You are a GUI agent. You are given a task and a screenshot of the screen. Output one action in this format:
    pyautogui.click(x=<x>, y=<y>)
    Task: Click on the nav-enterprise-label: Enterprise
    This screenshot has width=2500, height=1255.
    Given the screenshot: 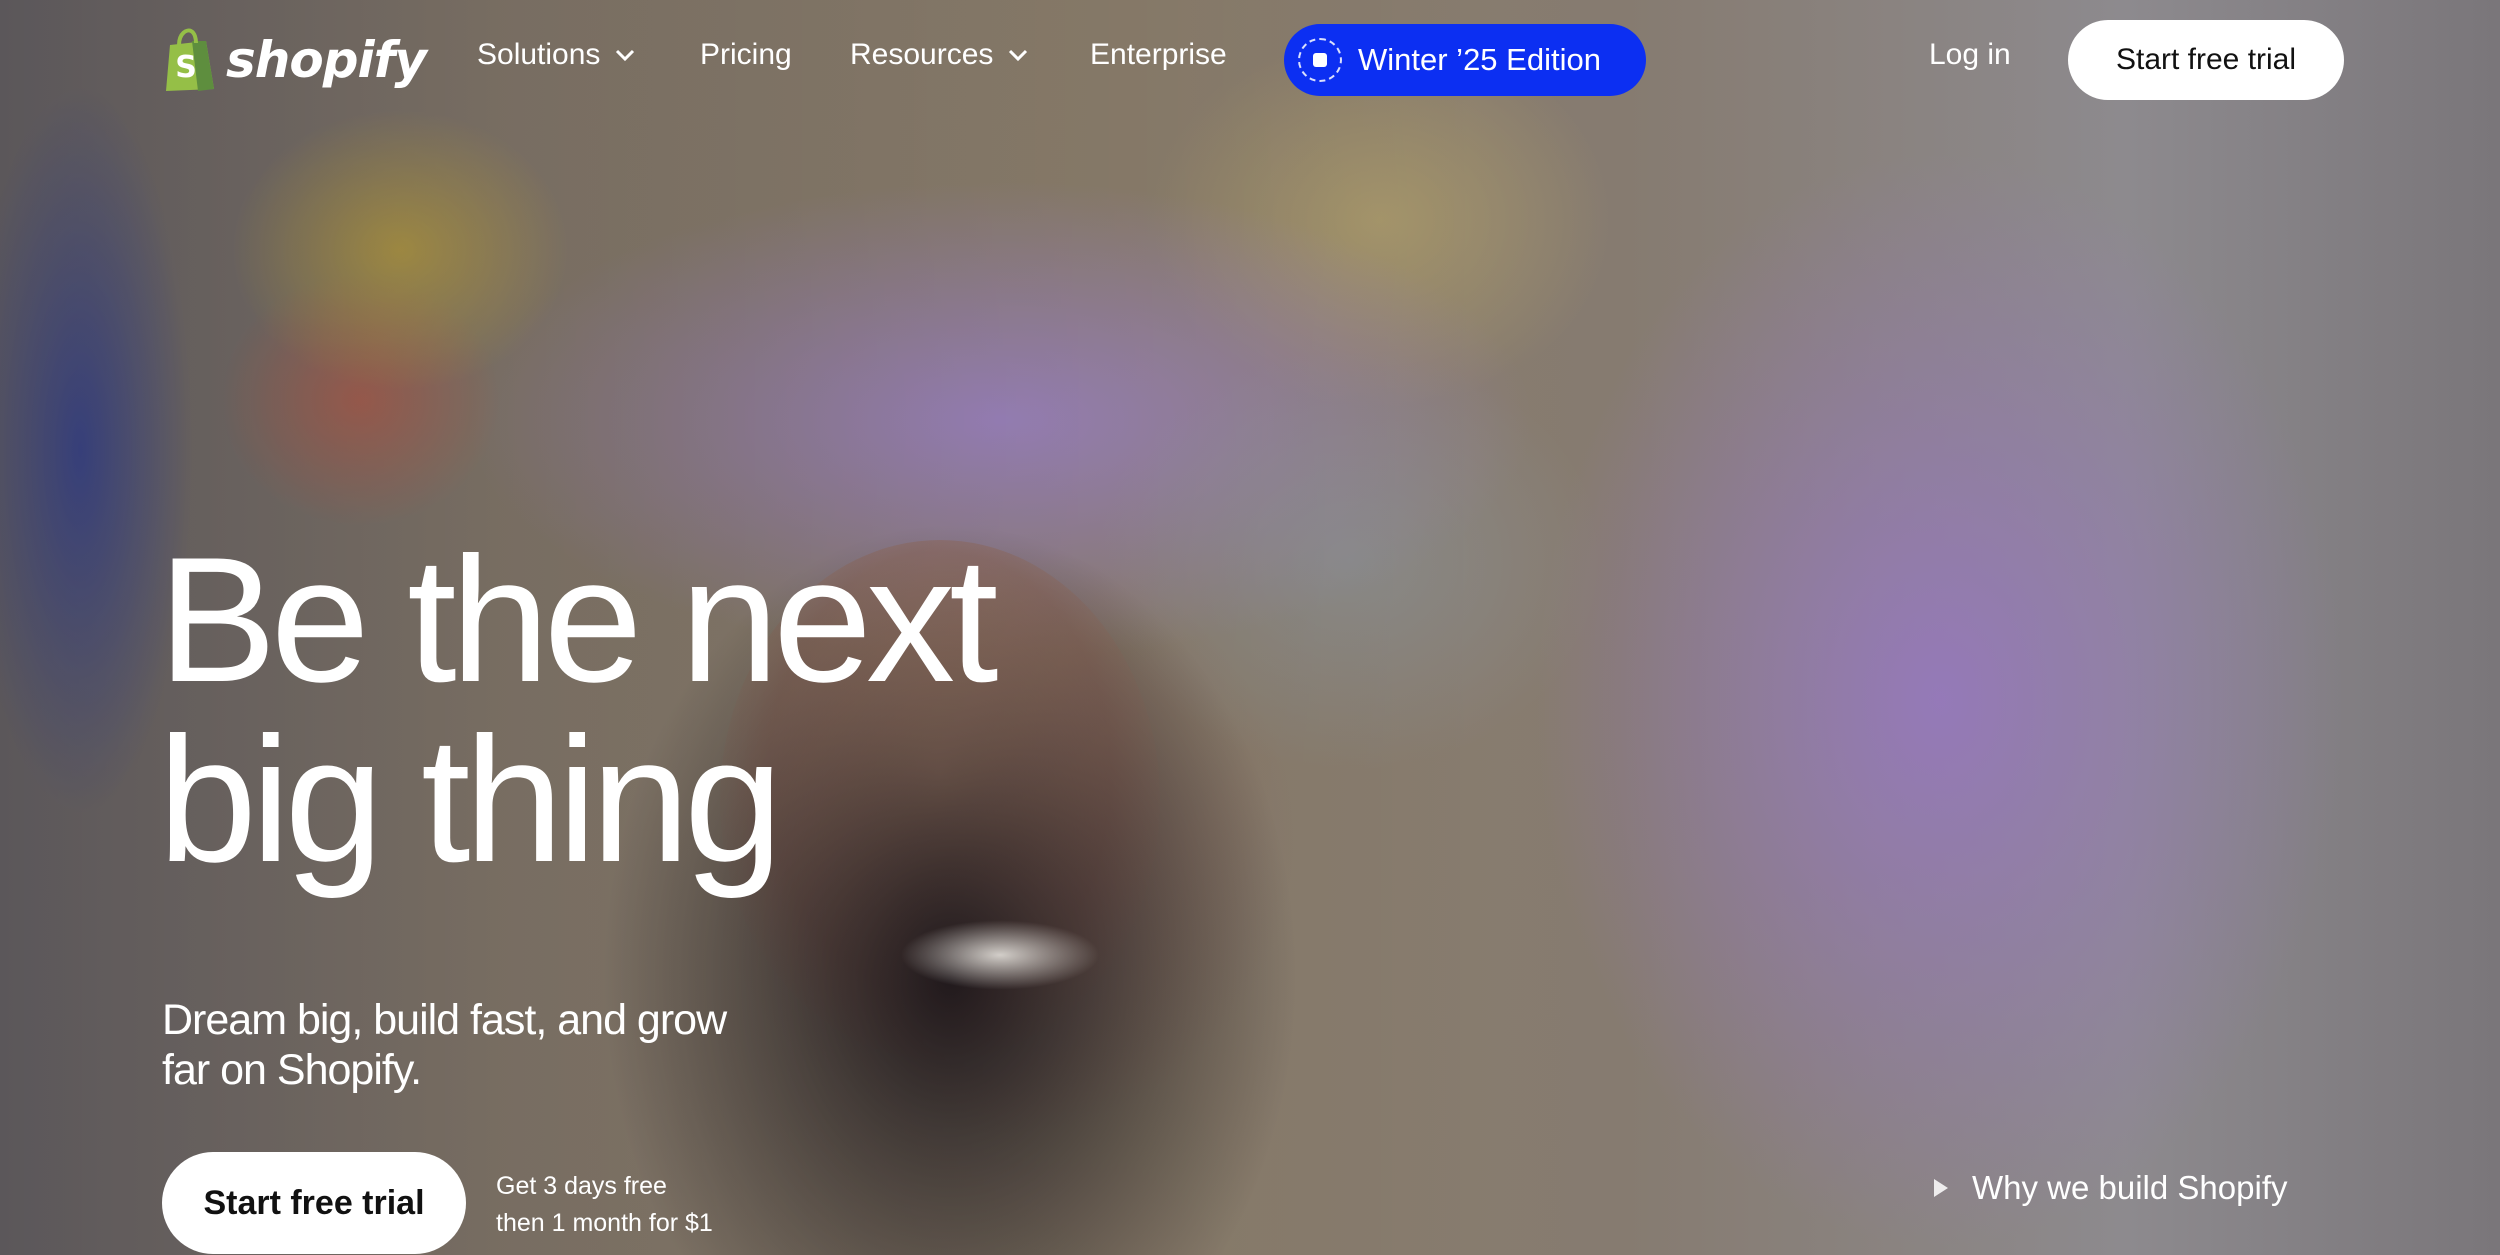 What is the action you would take?
    pyautogui.click(x=1158, y=54)
    